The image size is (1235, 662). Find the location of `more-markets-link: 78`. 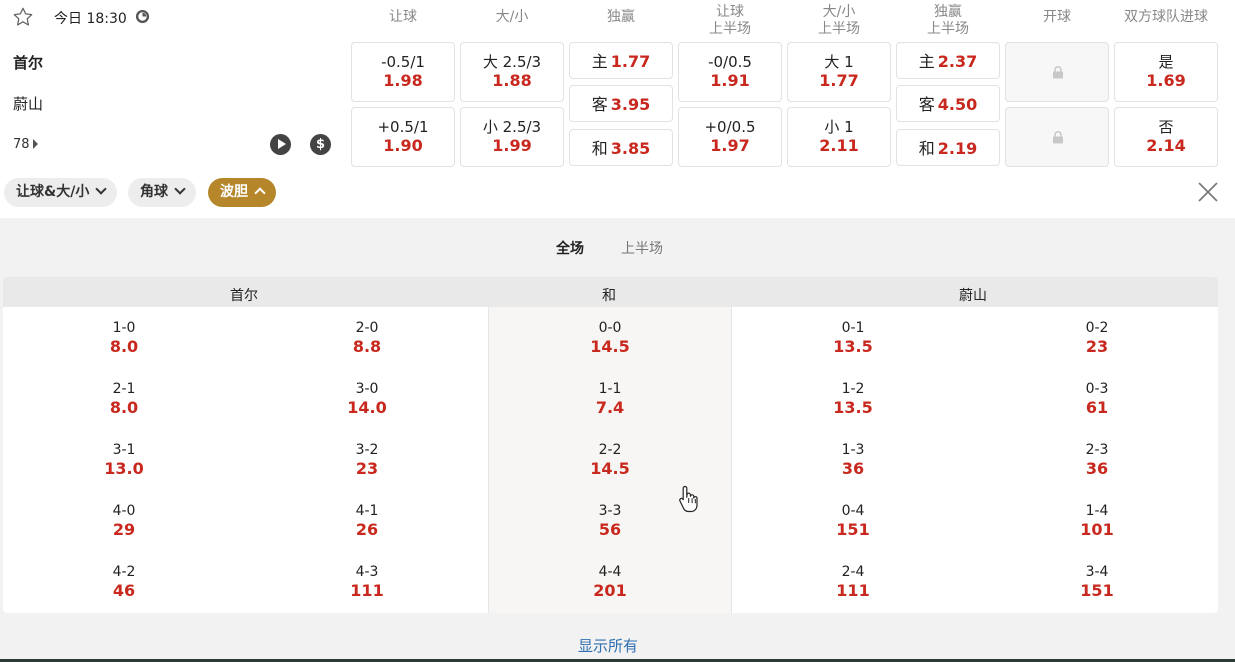

more-markets-link: 78 is located at coordinates (25, 144).